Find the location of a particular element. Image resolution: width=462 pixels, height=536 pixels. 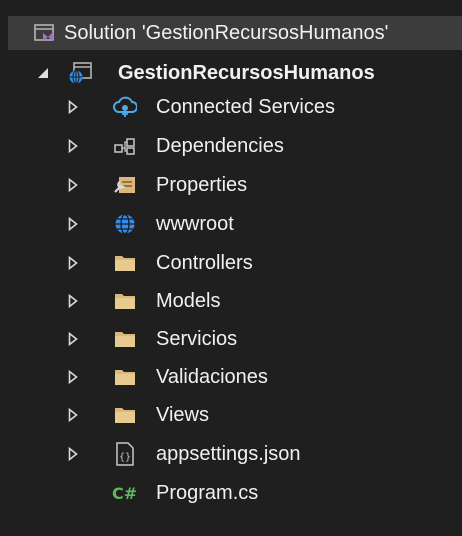

tree-item-label: appsettings.json is located at coordinates (228, 454).